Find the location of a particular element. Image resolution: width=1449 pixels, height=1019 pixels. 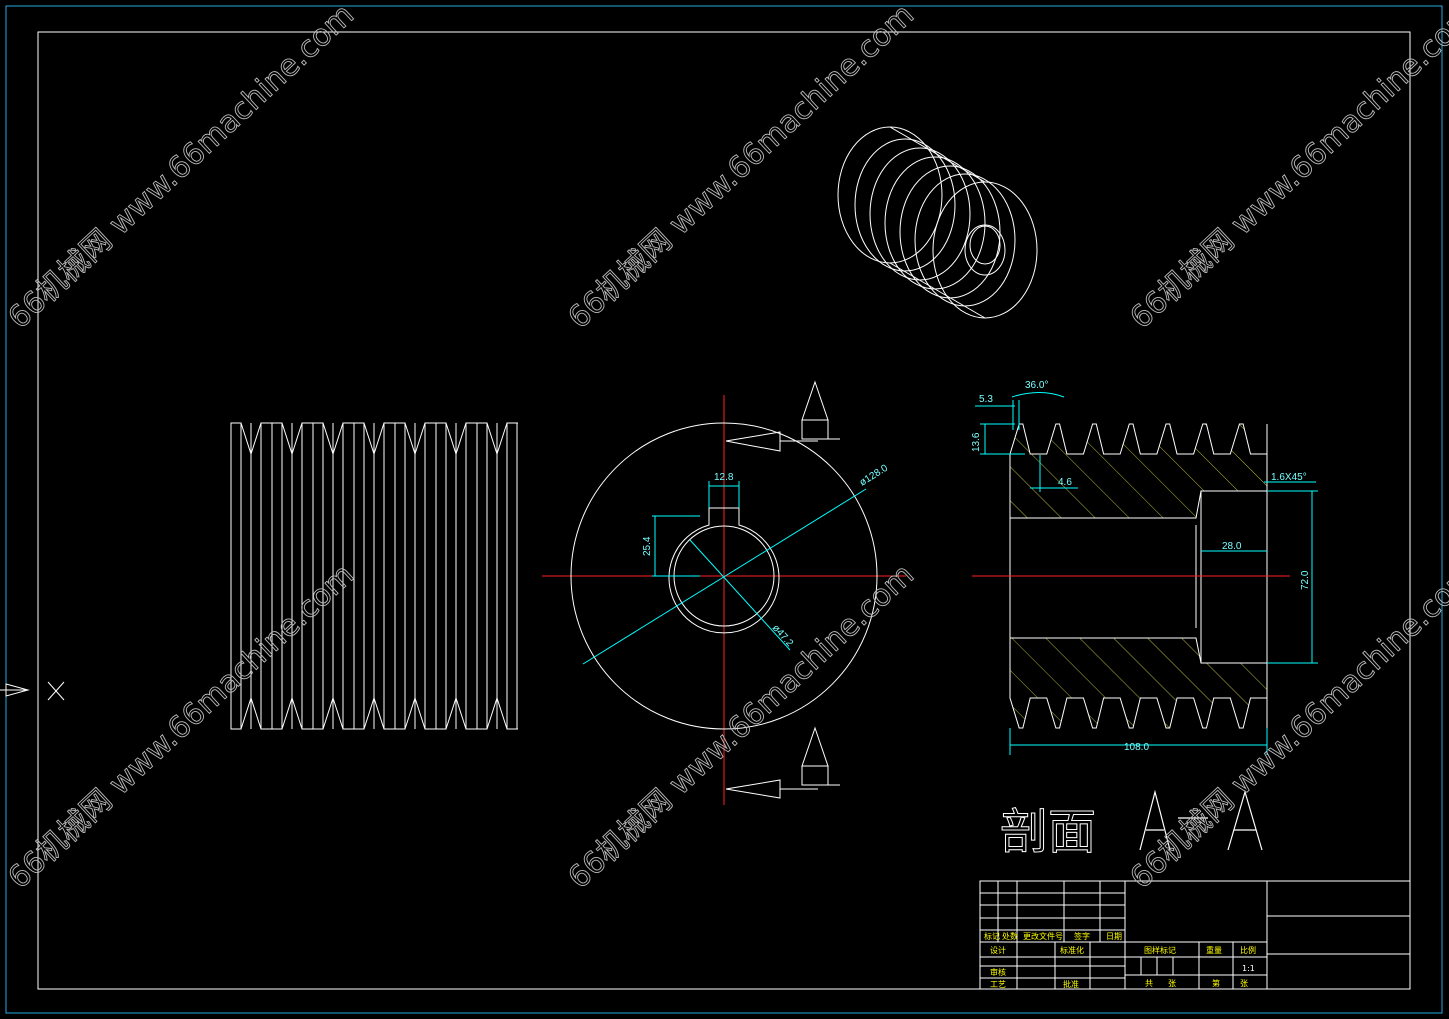

side-elevation is located at coordinates (374, 576).